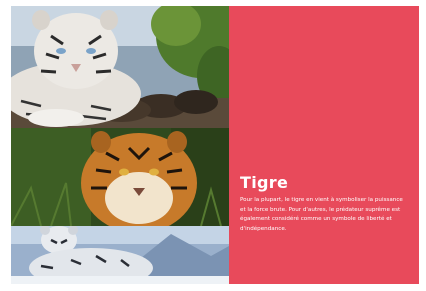 This screenshot has height=291, width=426. I want to click on panel-title: Tigre, so click(264, 182).